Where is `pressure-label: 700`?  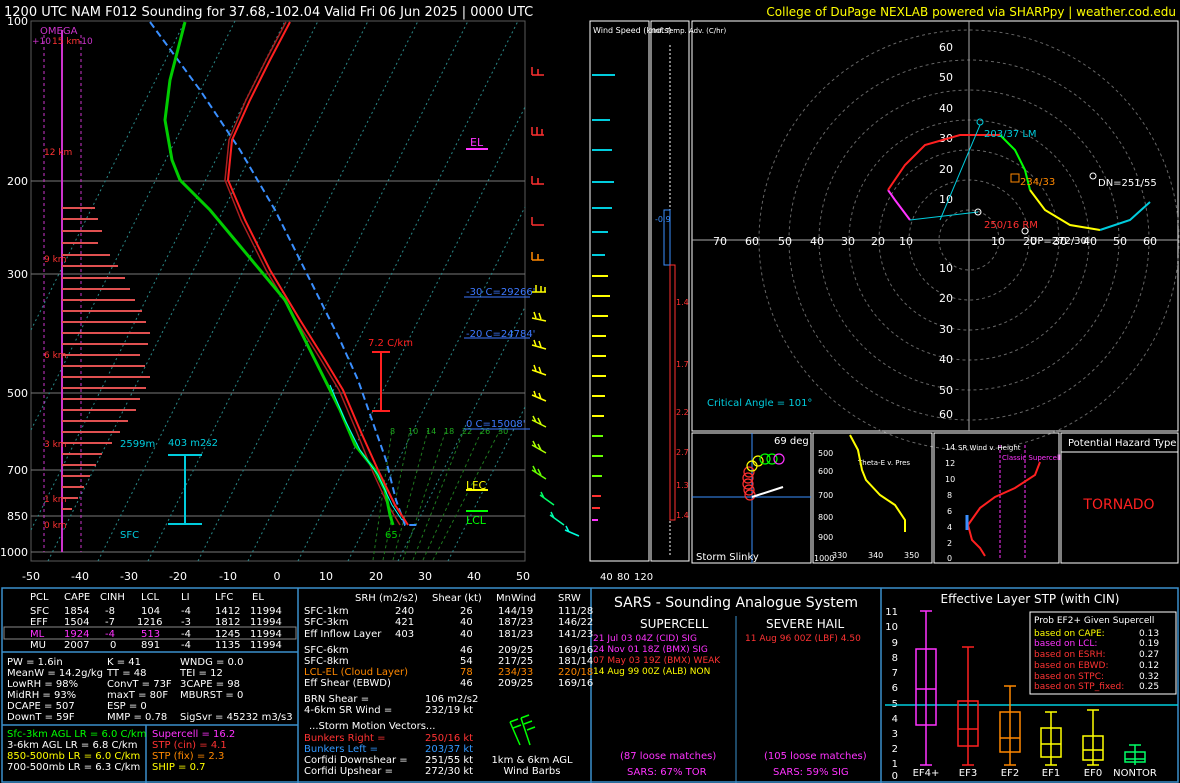
pressure-label: 700 is located at coordinates (17, 470).